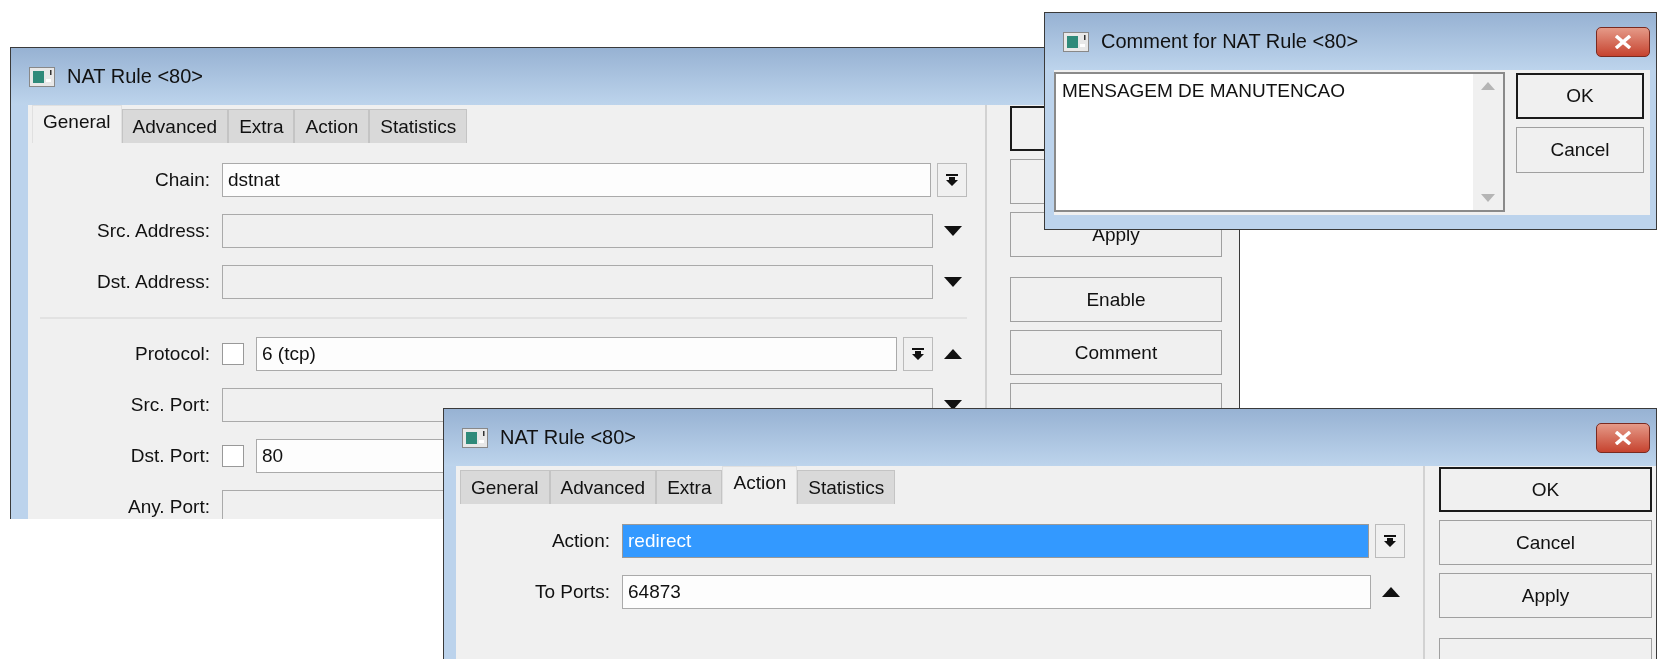 This screenshot has height=659, width=1657. What do you see at coordinates (172, 354) in the screenshot?
I see `field-label: Protocol:` at bounding box center [172, 354].